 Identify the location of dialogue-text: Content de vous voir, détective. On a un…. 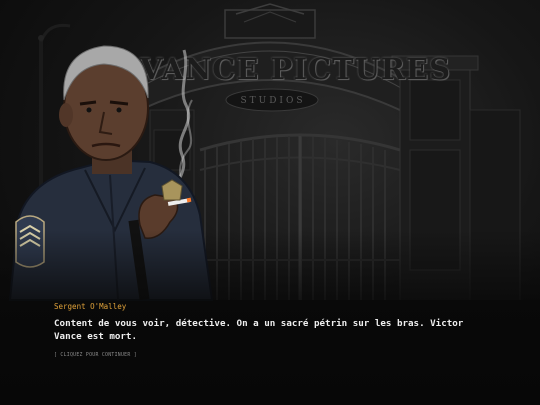
(259, 330).